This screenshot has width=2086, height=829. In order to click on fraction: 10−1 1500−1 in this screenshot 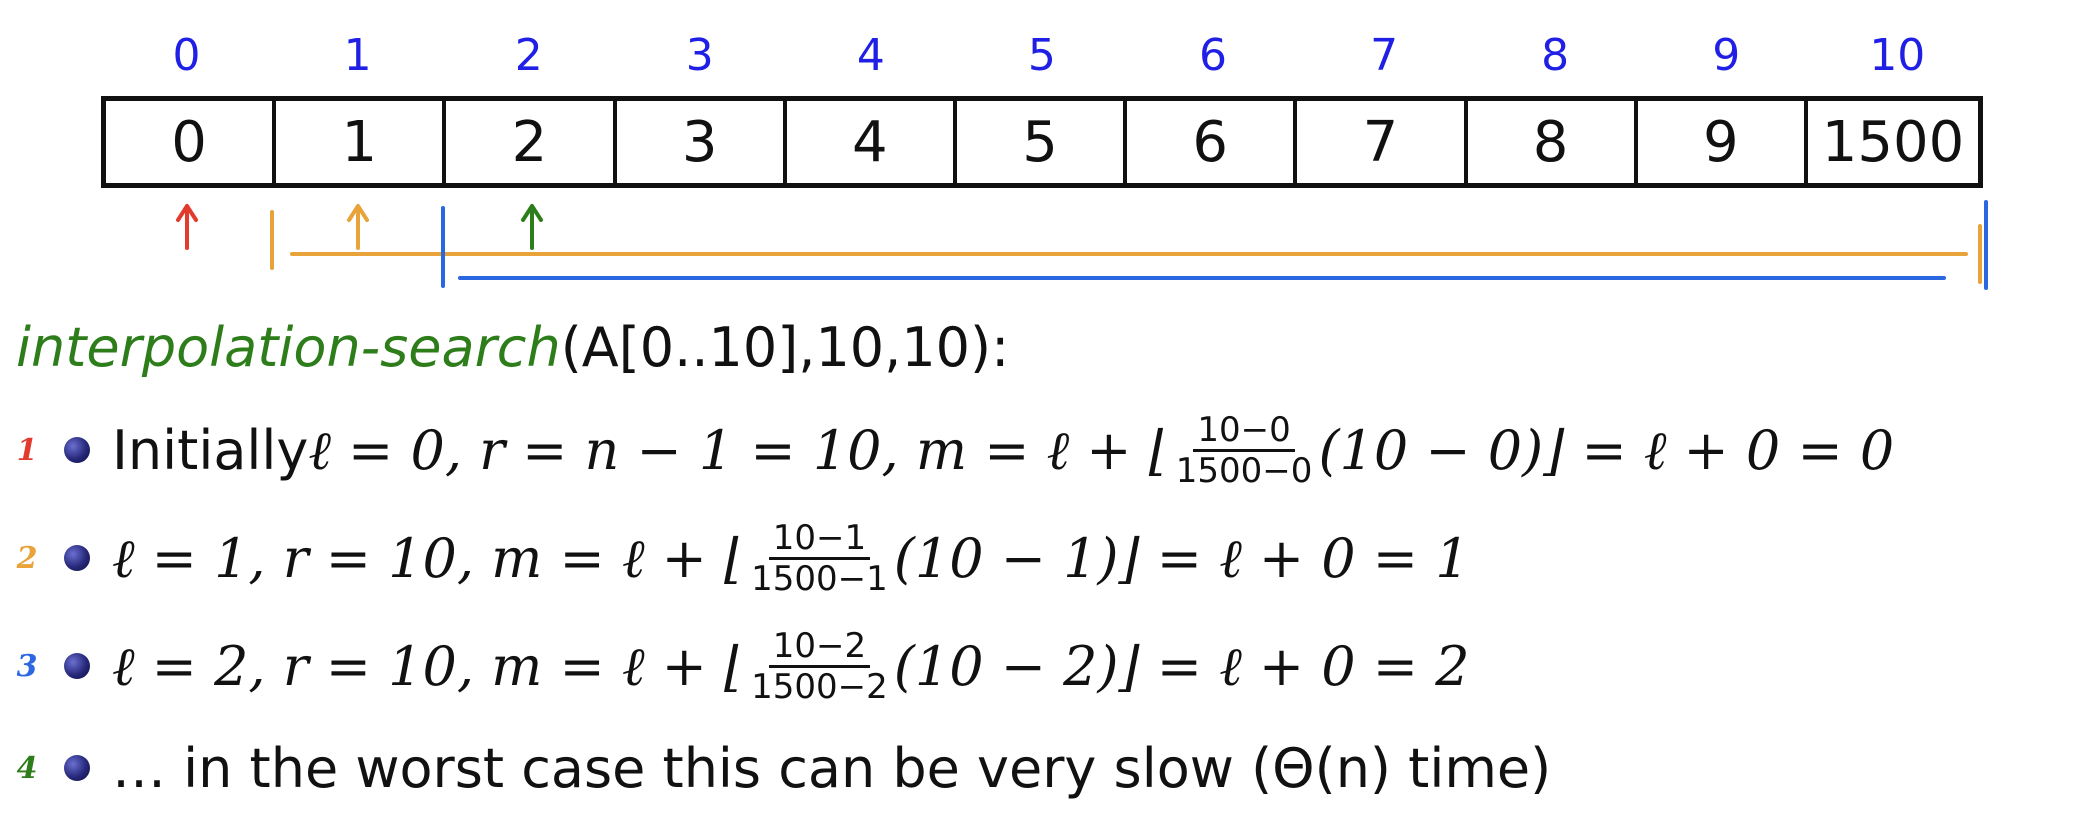, I will do `click(819, 558)`.